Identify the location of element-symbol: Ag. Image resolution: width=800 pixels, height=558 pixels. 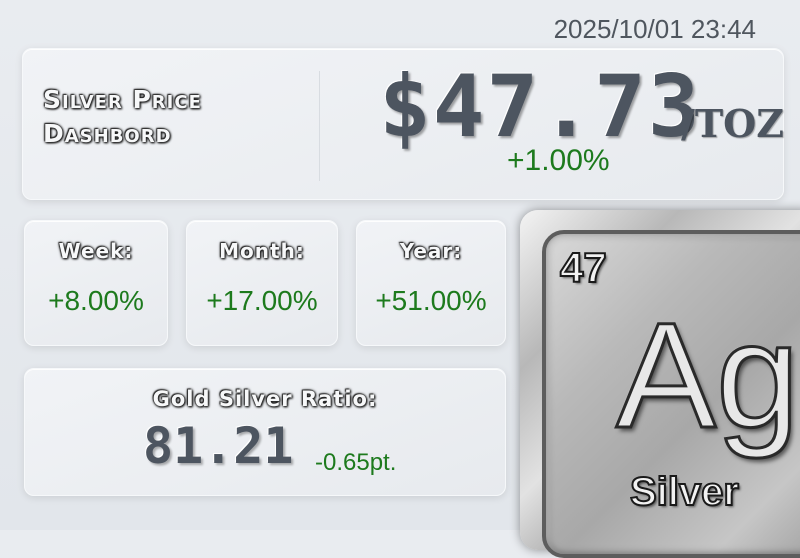
(707, 375).